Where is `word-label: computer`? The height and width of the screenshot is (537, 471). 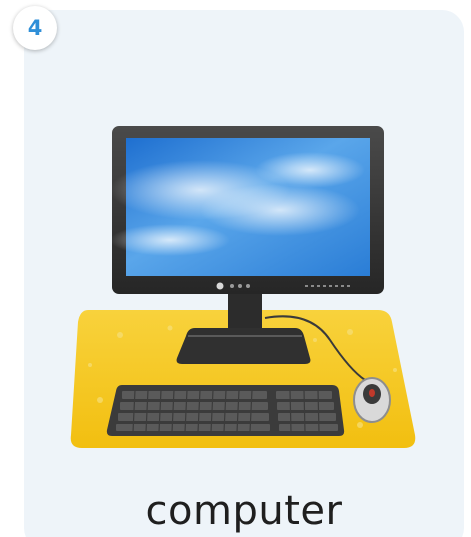 word-label: computer is located at coordinates (244, 511).